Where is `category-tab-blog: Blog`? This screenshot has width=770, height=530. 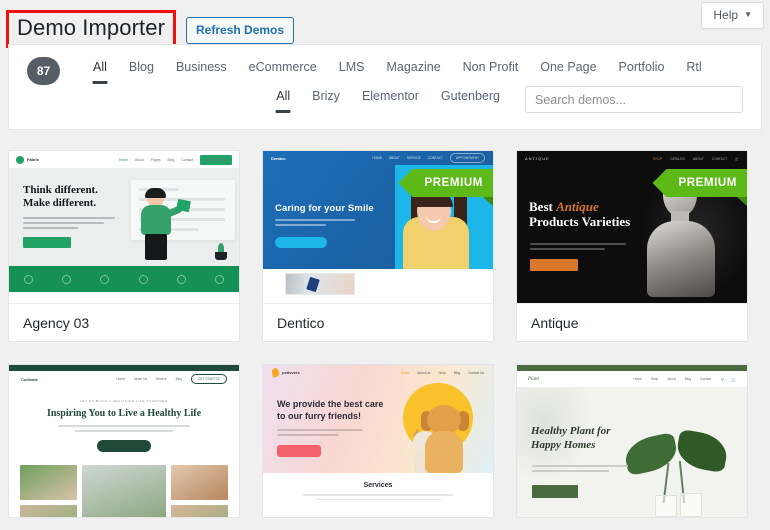 category-tab-blog: Blog is located at coordinates (141, 71).